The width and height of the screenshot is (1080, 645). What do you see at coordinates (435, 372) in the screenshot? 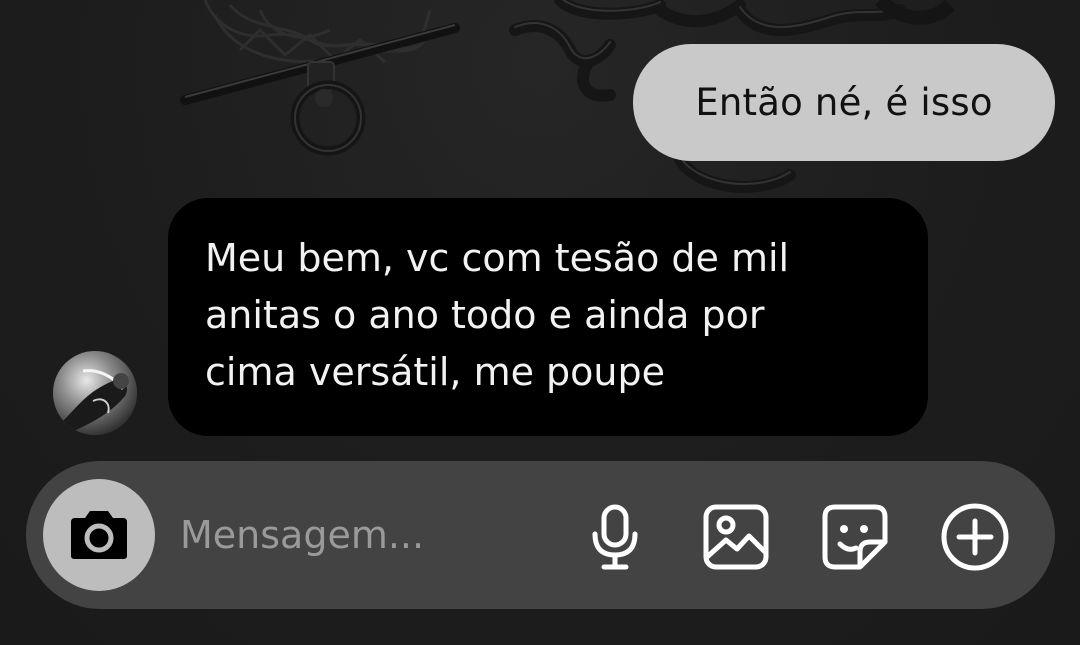
I see `incoming-message-line: cima versátil, me poupe` at bounding box center [435, 372].